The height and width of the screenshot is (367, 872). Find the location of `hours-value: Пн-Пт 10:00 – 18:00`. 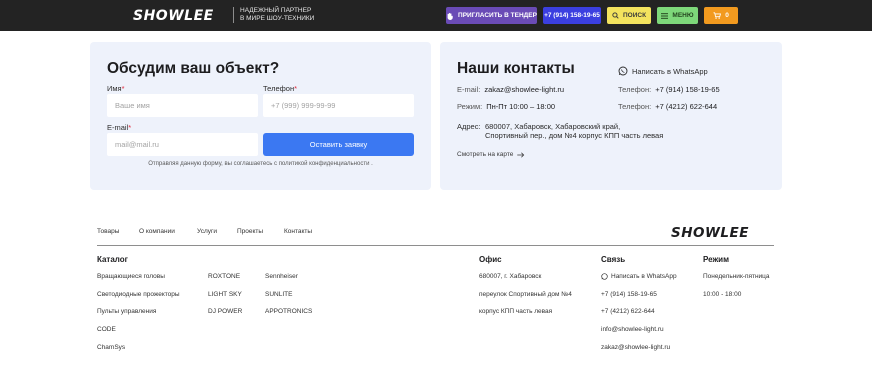

hours-value: Пн-Пт 10:00 – 18:00 is located at coordinates (521, 106).